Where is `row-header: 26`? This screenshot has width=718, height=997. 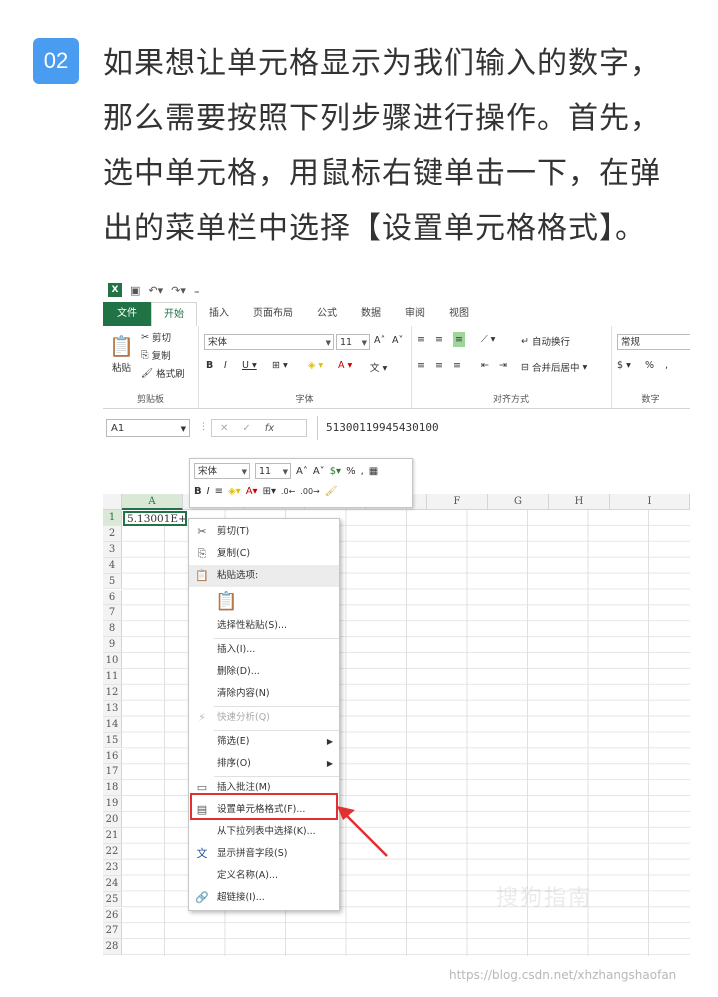 row-header: 26 is located at coordinates (112, 915).